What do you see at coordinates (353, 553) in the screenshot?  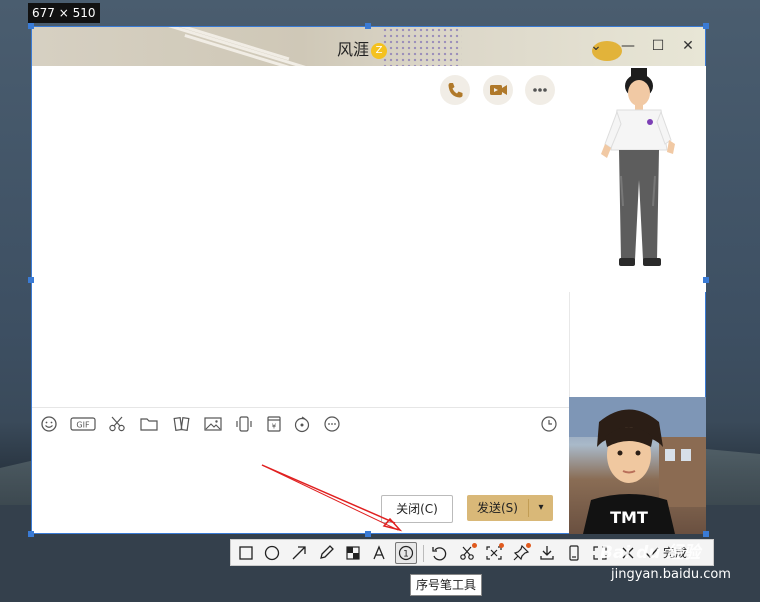 I see `mosaic-icon` at bounding box center [353, 553].